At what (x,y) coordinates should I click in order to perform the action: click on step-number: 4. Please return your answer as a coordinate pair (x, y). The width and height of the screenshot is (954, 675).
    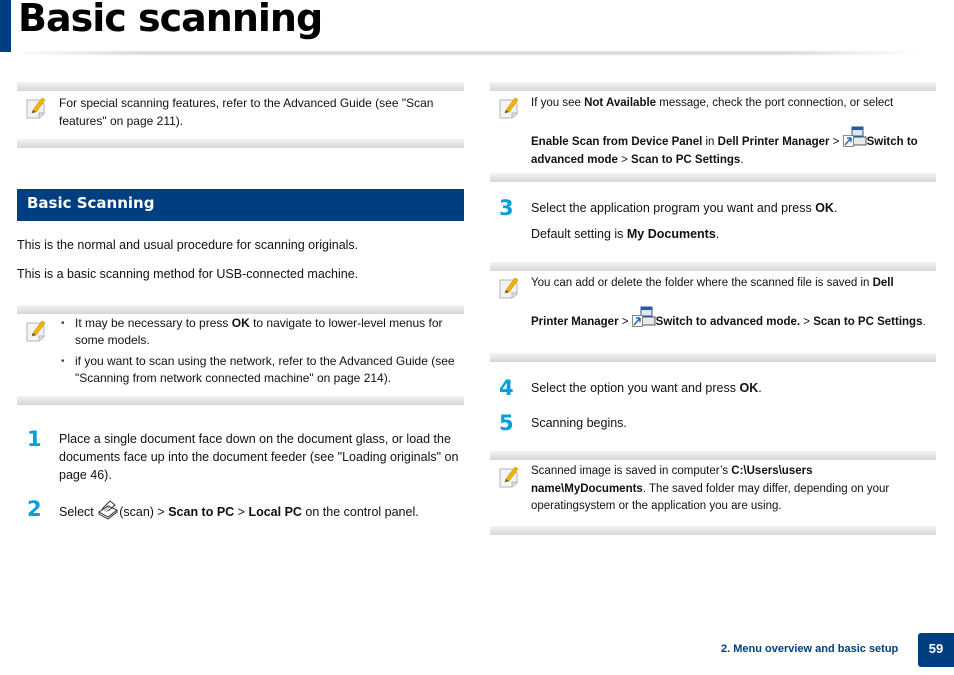
    Looking at the image, I should click on (506, 388).